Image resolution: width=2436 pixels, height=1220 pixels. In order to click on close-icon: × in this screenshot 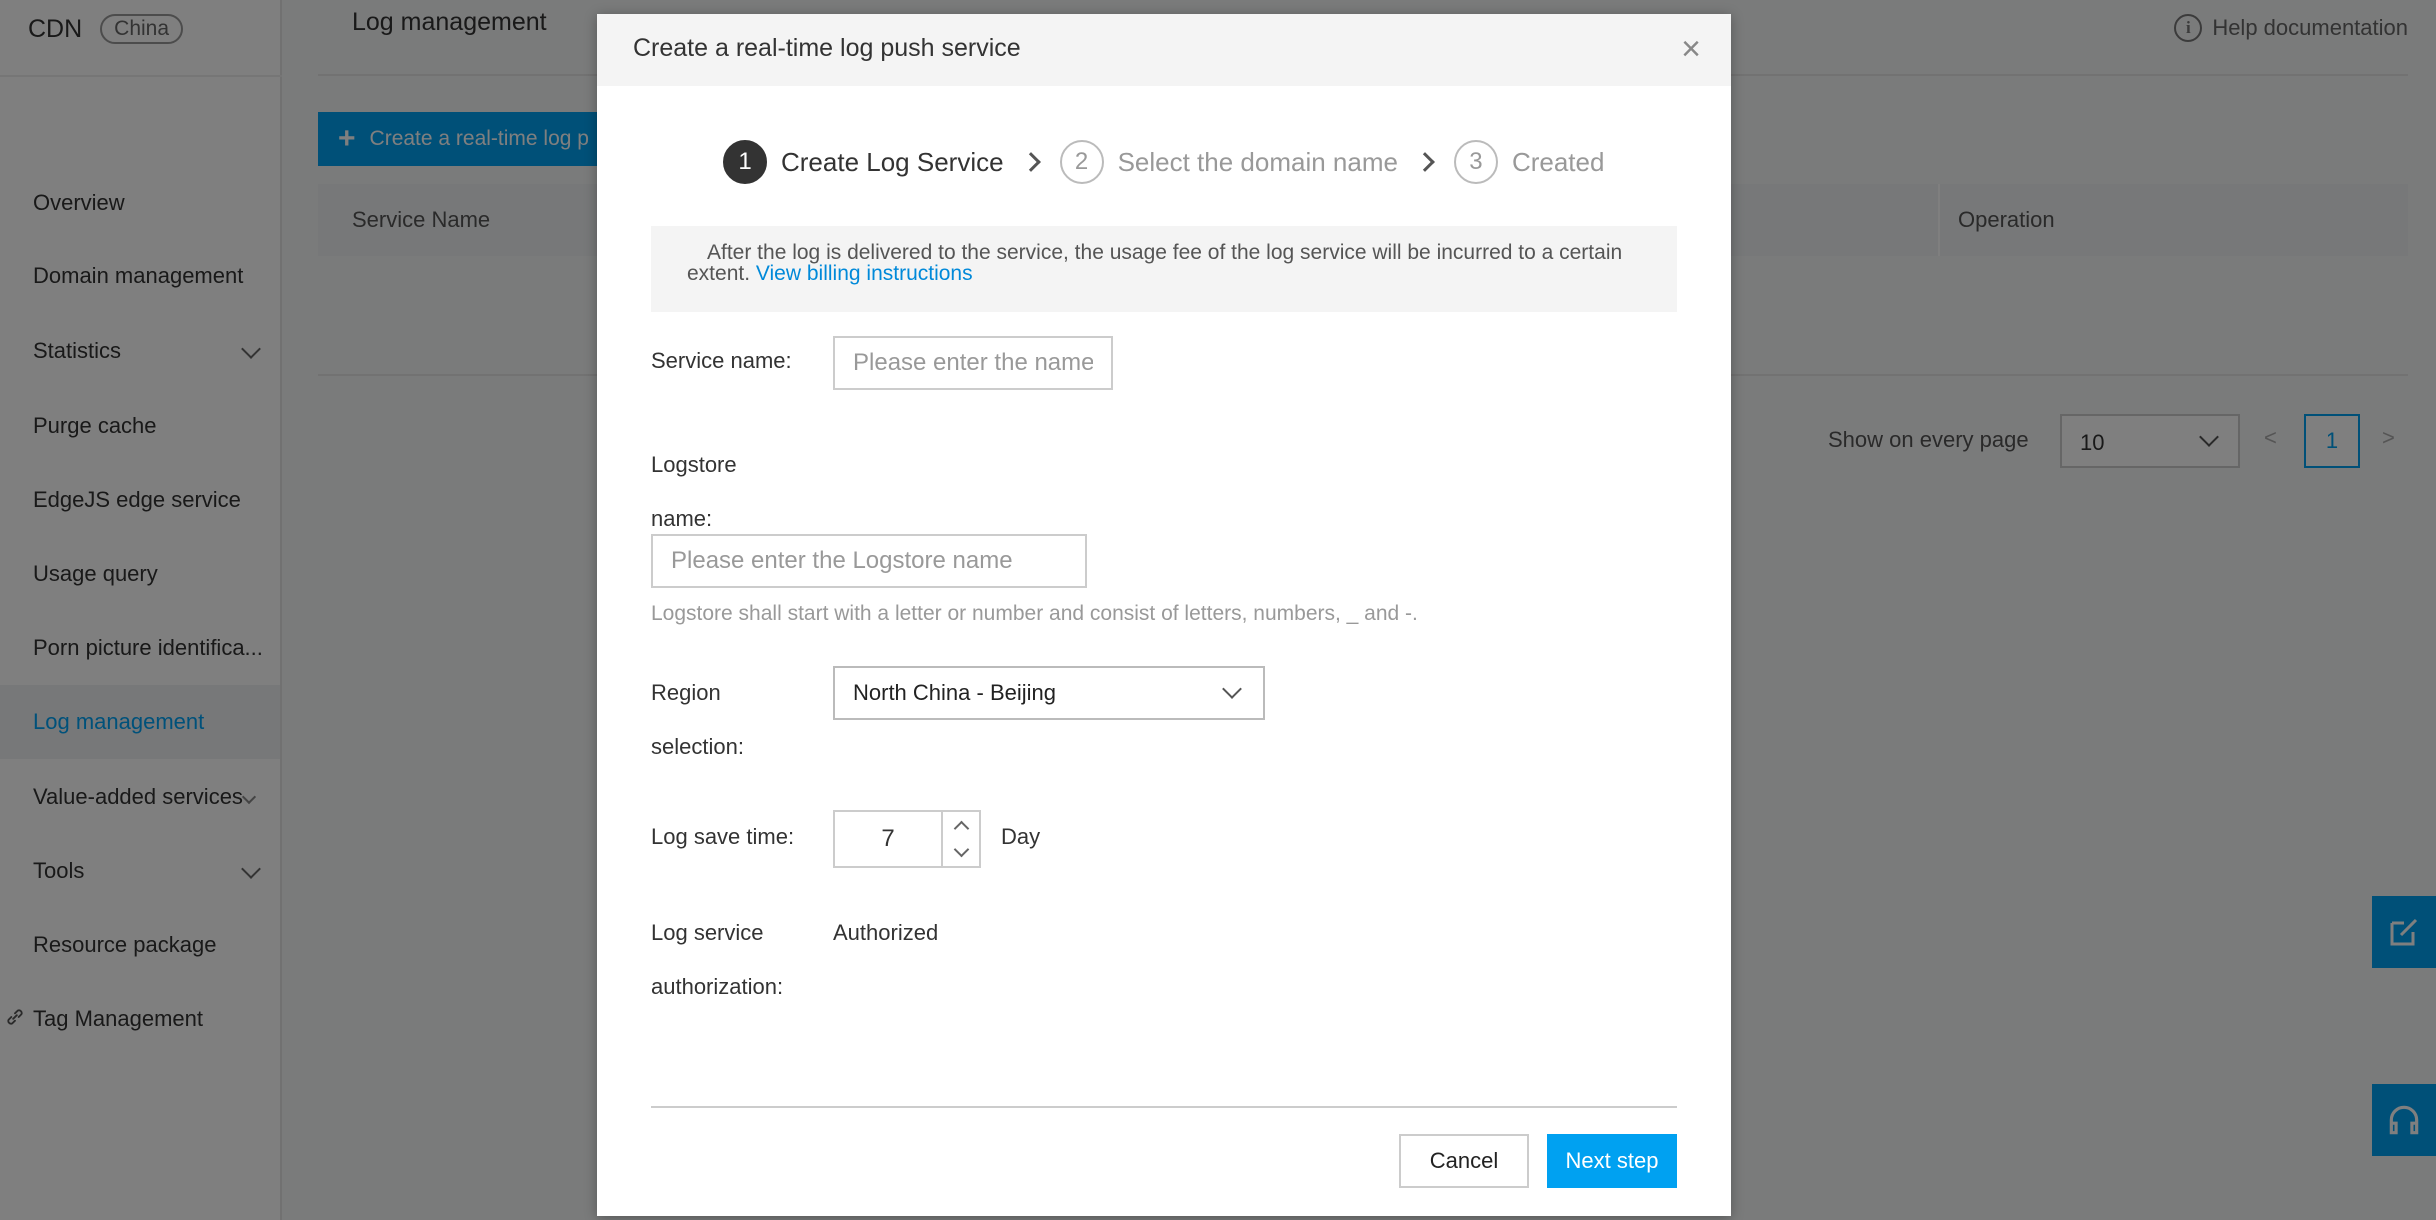, I will do `click(1691, 49)`.